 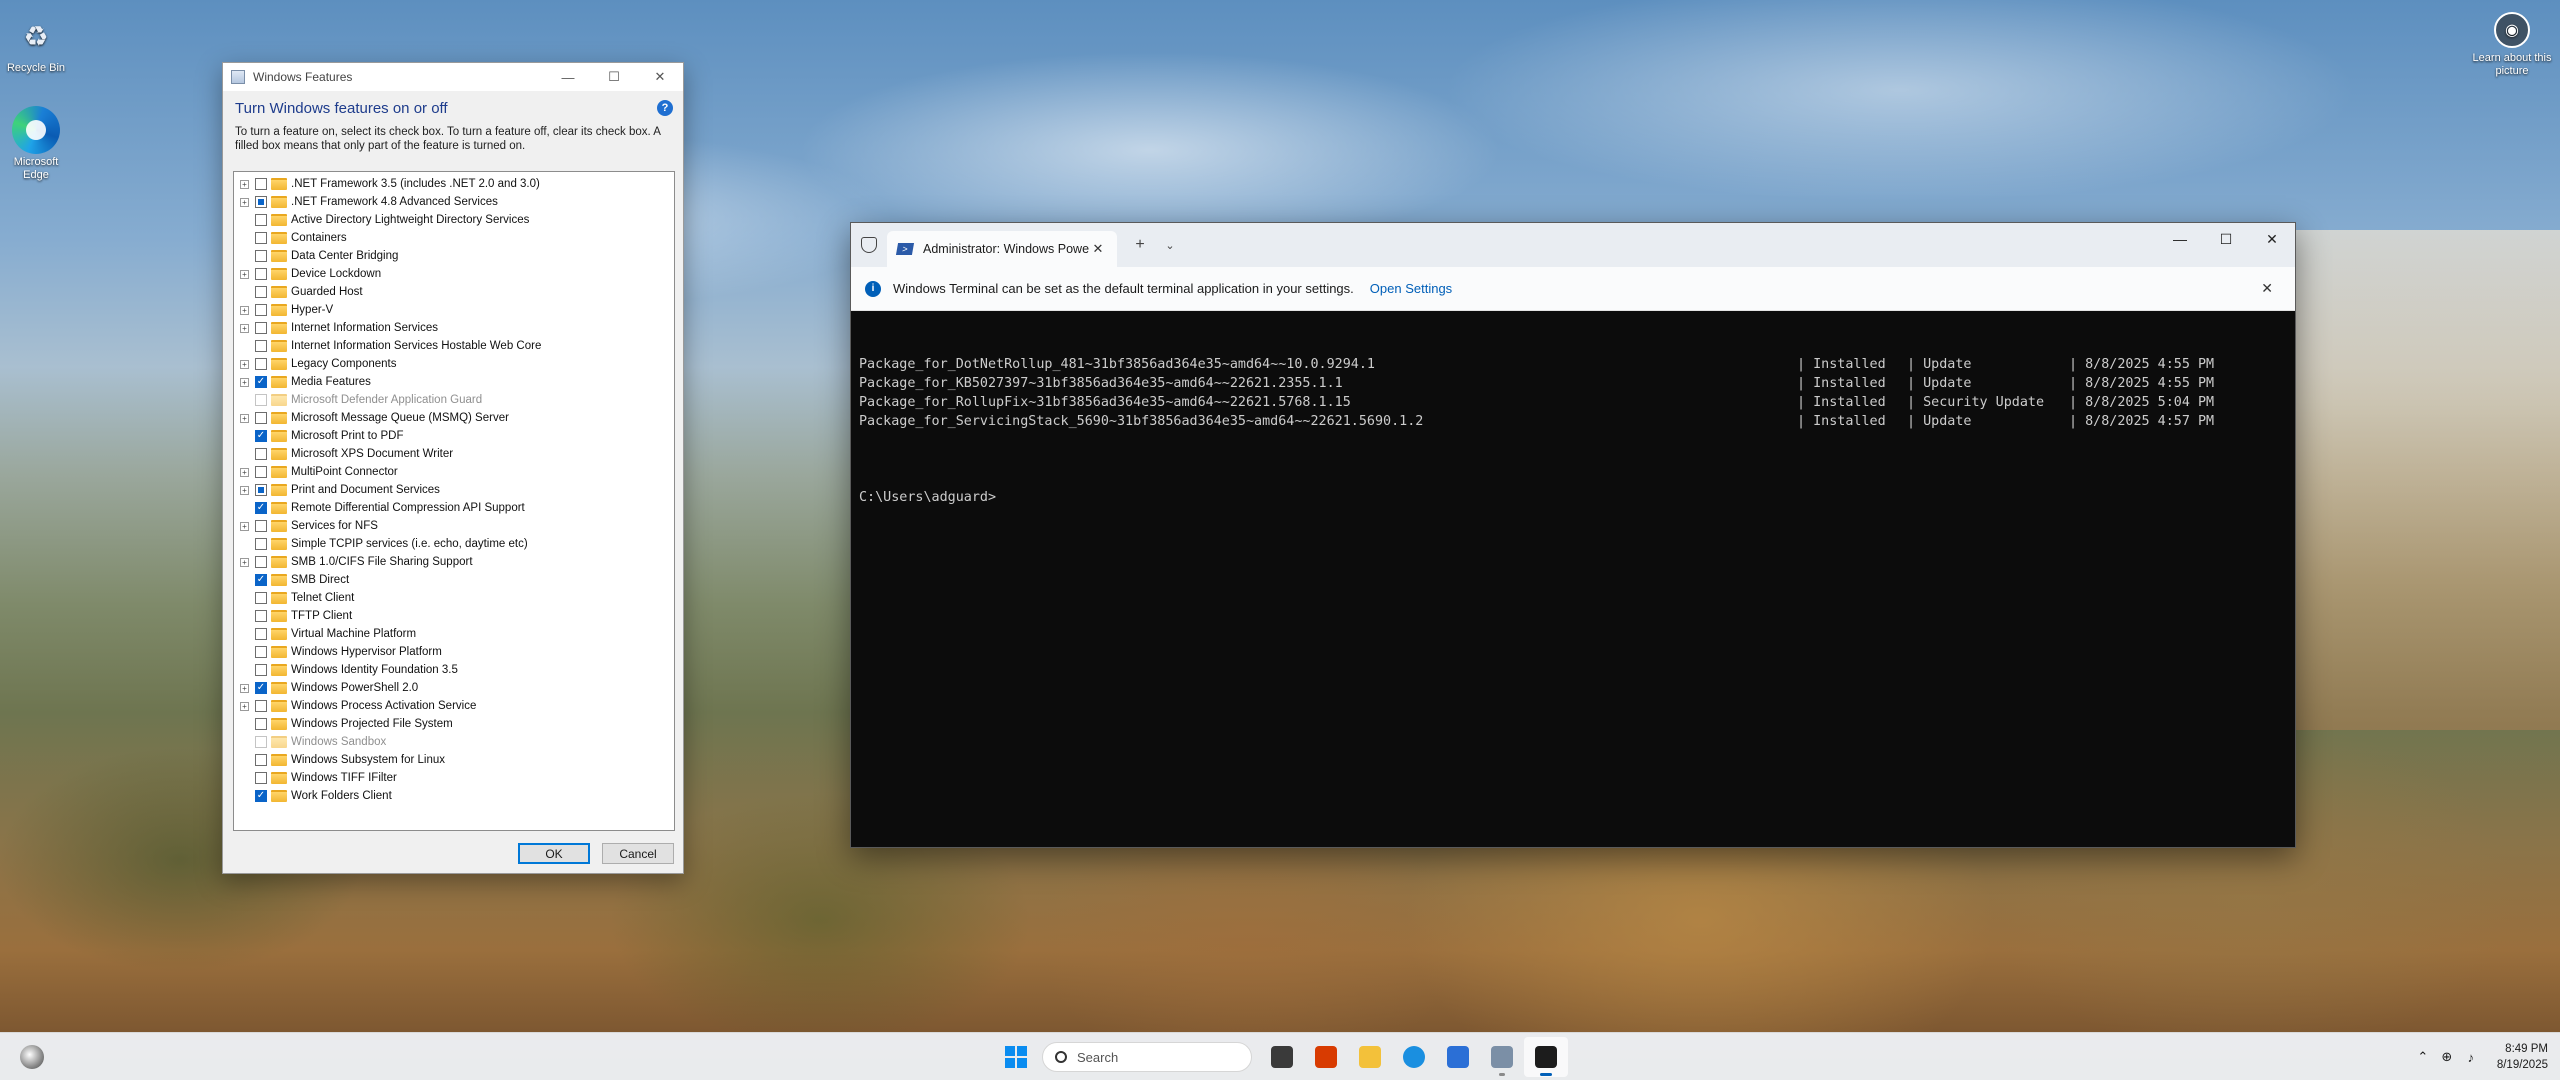 I want to click on feature-row: + SMB 1.0/CIFS File Sharing Support, so click(x=454, y=562).